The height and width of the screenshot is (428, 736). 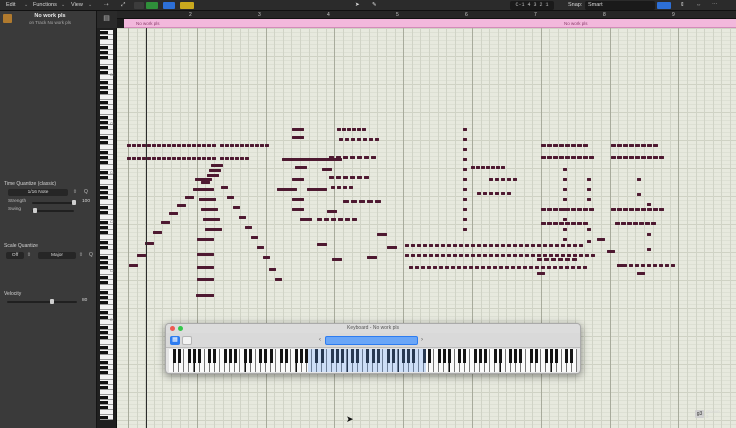 I want to click on strength-slider-knob, so click(x=74, y=202).